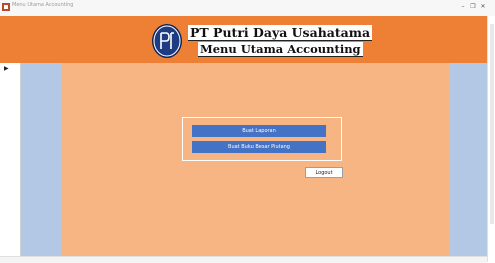 This screenshot has height=263, width=495. Describe the element at coordinates (6, 68) in the screenshot. I see `record-selector-arrow-icon: ▶` at that location.